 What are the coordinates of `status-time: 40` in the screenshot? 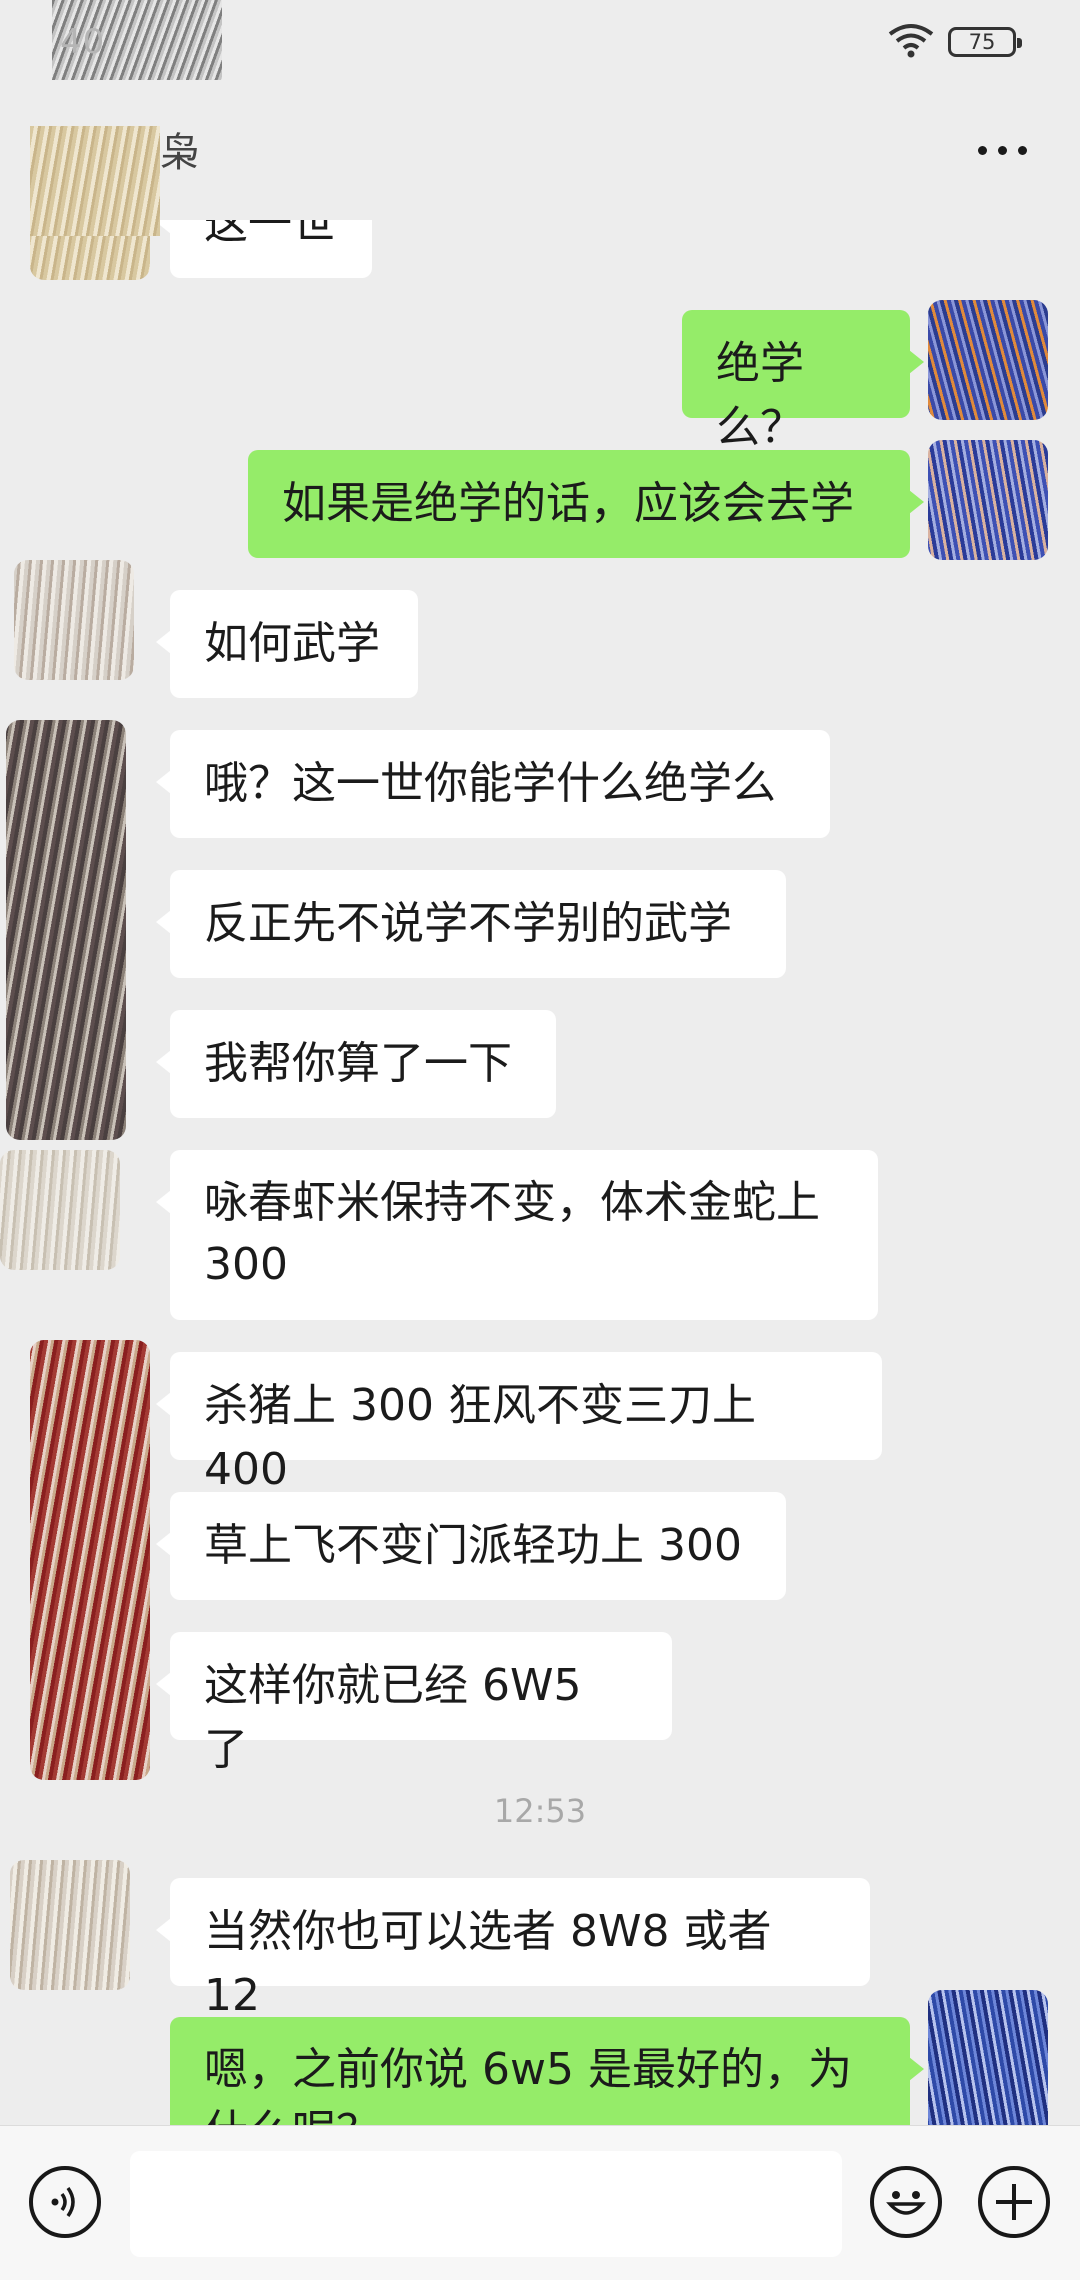 It's located at (83, 42).